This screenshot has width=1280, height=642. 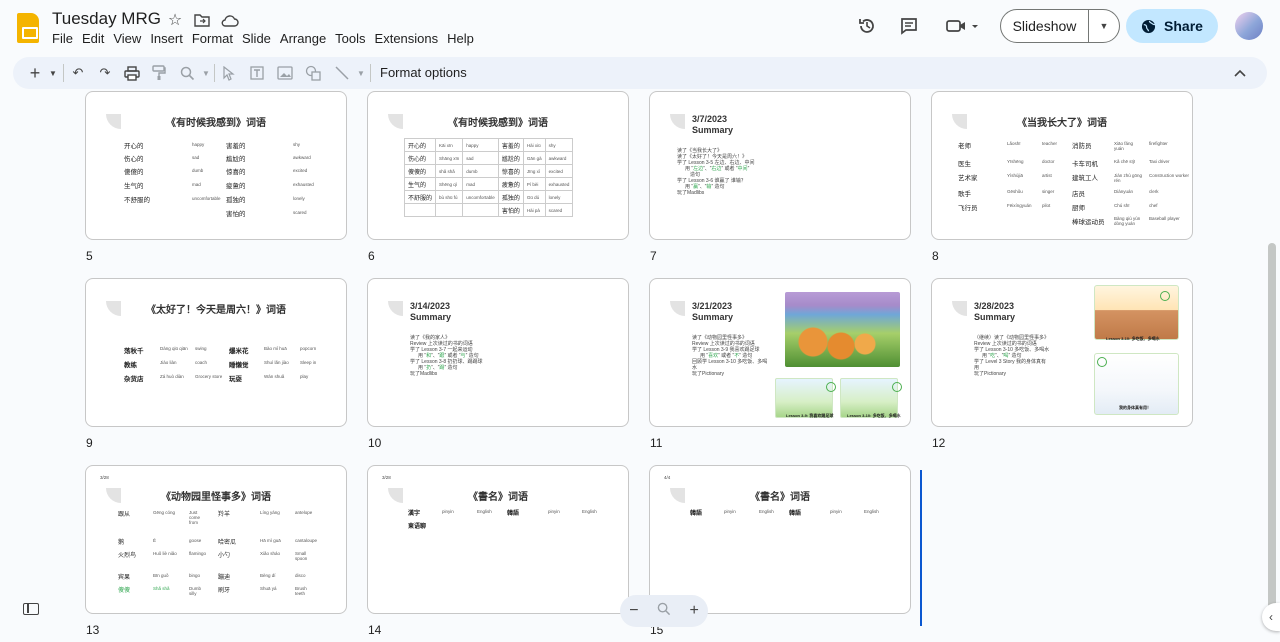 I want to click on slideshow-dropdown-icon: ▼, so click(x=1104, y=26).